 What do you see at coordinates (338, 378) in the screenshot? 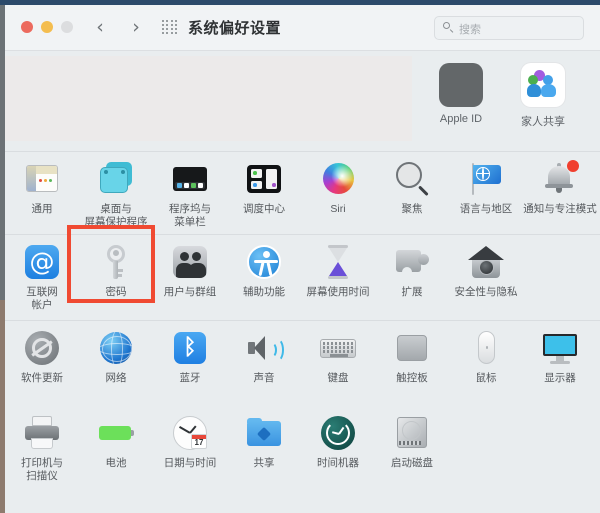
I see `pref-item-label: 键盘` at bounding box center [338, 378].